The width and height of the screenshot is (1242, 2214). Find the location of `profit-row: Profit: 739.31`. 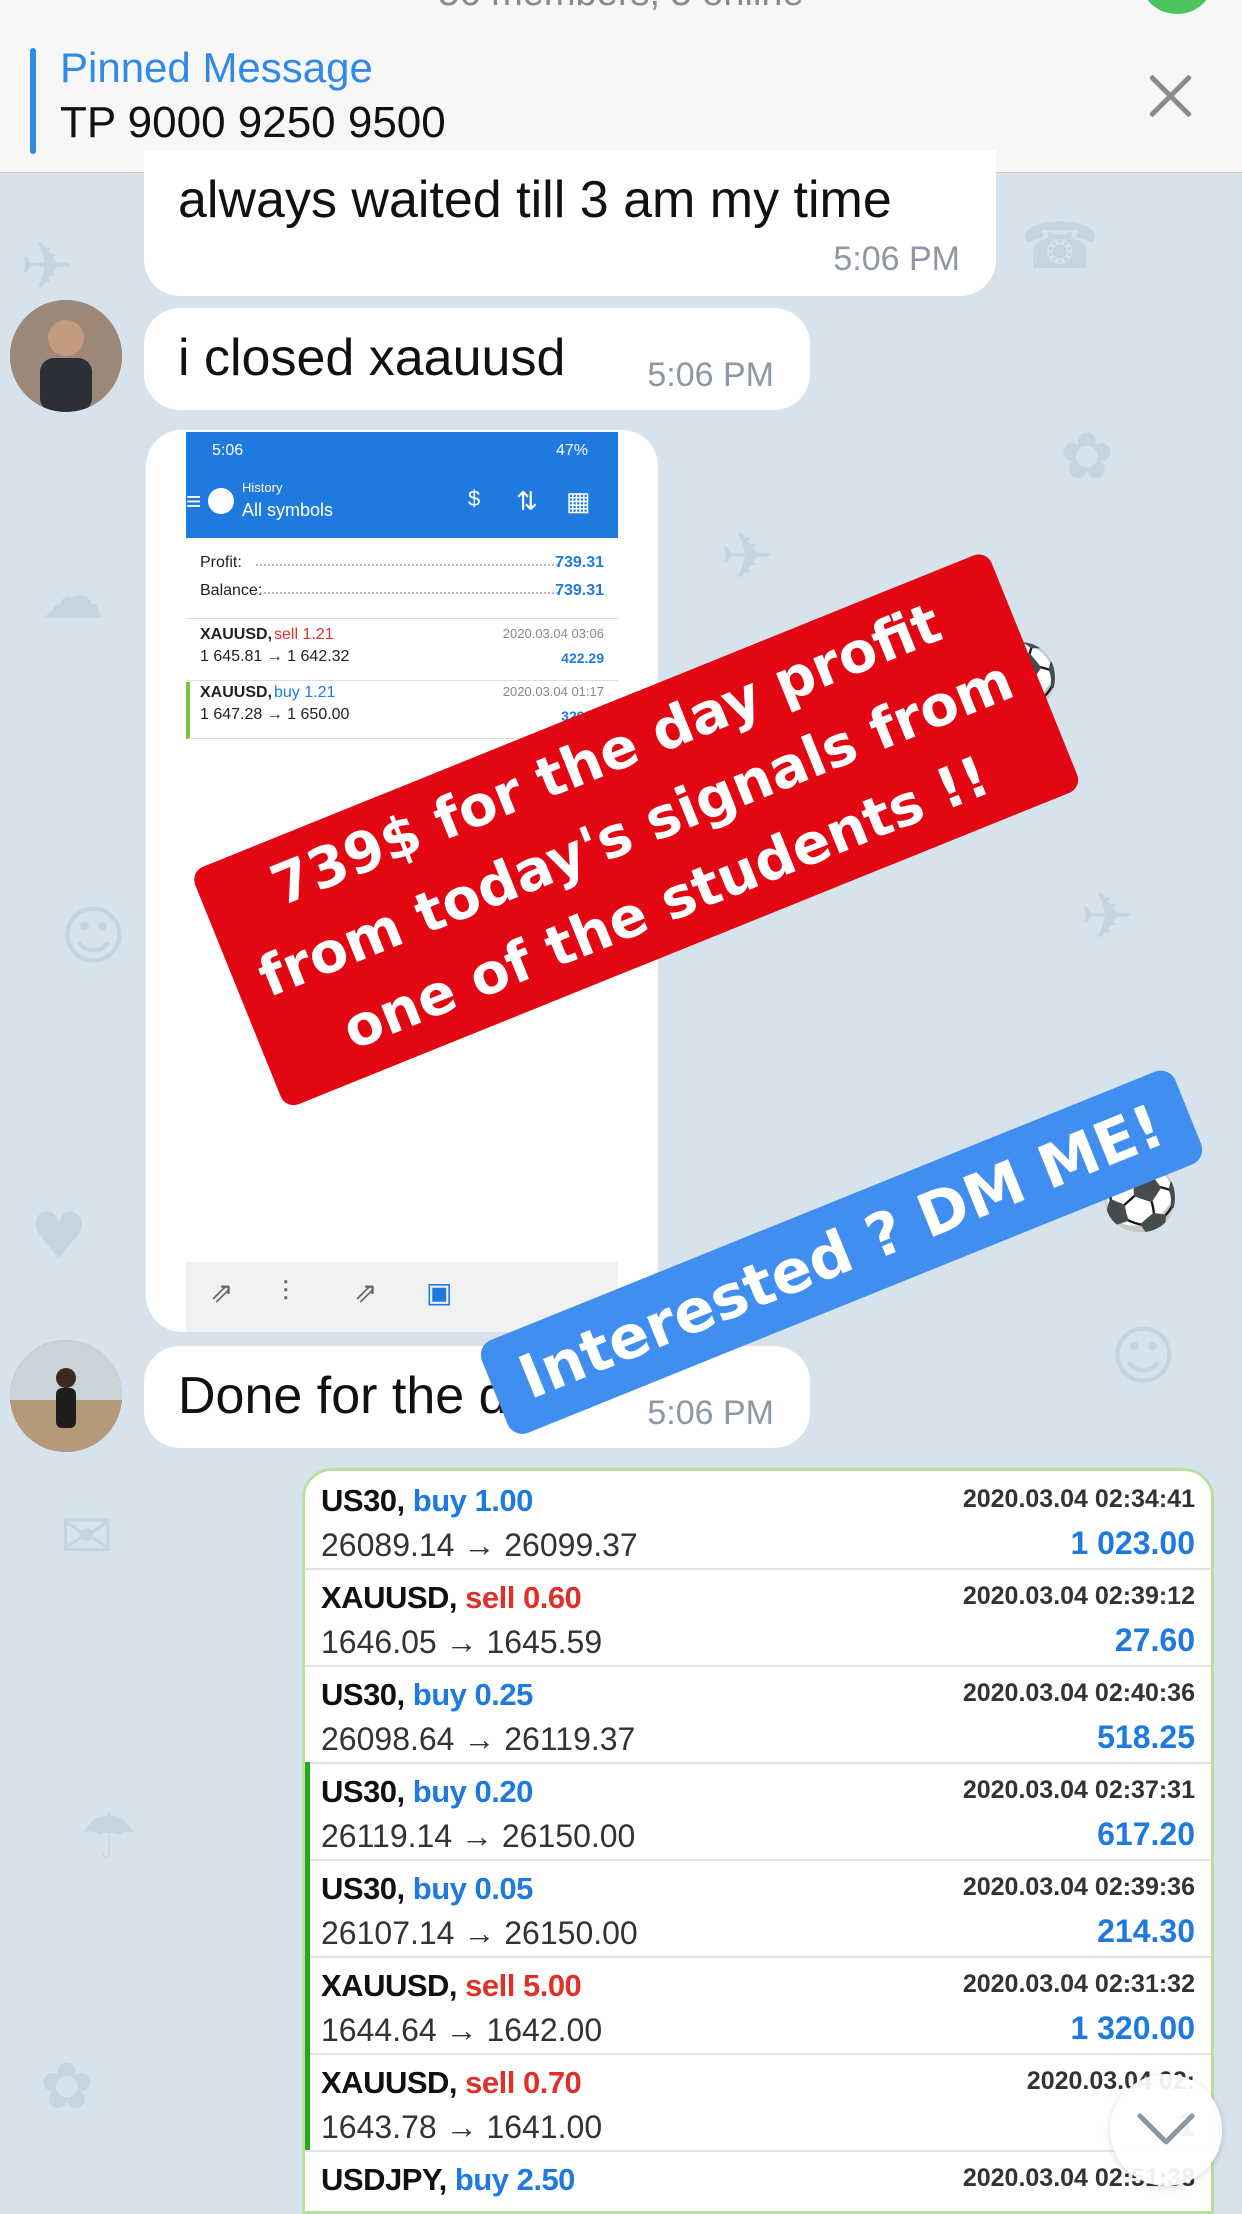

profit-row: Profit: 739.31 is located at coordinates (402, 568).